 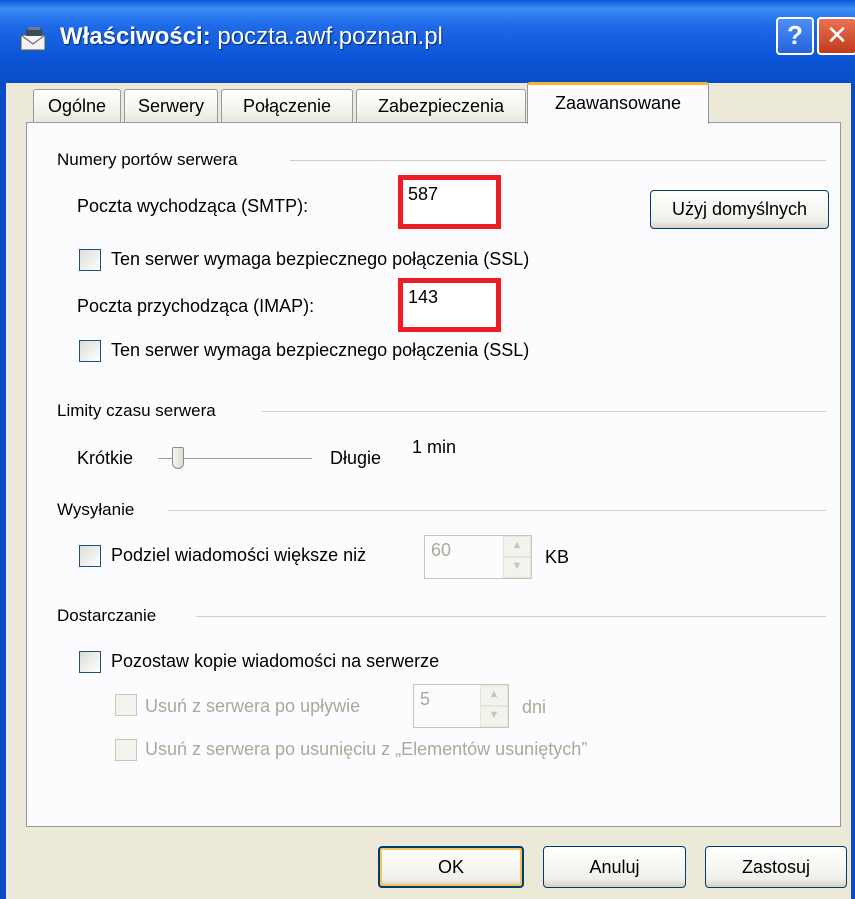 I want to click on timeout-group-divider, so click(x=544, y=411).